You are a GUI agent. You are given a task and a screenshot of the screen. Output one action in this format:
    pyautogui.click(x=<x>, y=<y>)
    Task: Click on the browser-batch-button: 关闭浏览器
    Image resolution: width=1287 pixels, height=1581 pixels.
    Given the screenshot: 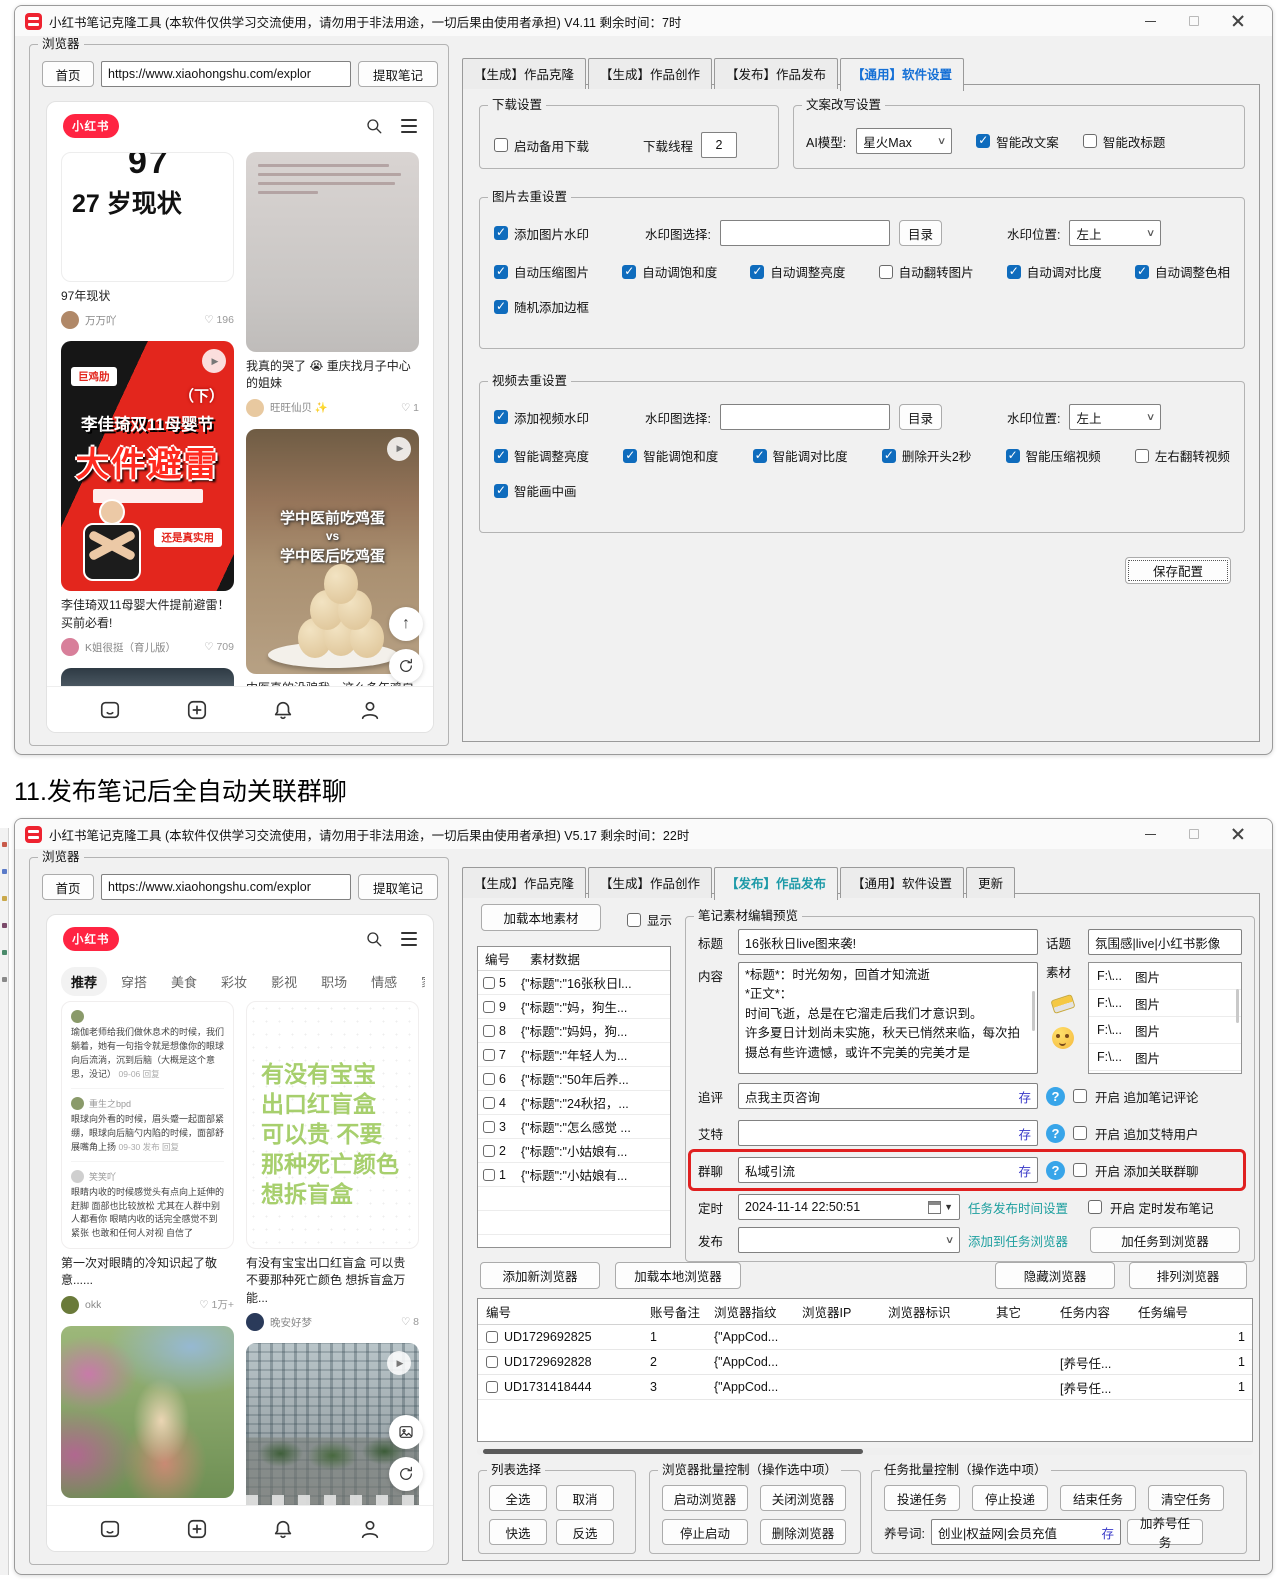 What is the action you would take?
    pyautogui.click(x=803, y=1498)
    